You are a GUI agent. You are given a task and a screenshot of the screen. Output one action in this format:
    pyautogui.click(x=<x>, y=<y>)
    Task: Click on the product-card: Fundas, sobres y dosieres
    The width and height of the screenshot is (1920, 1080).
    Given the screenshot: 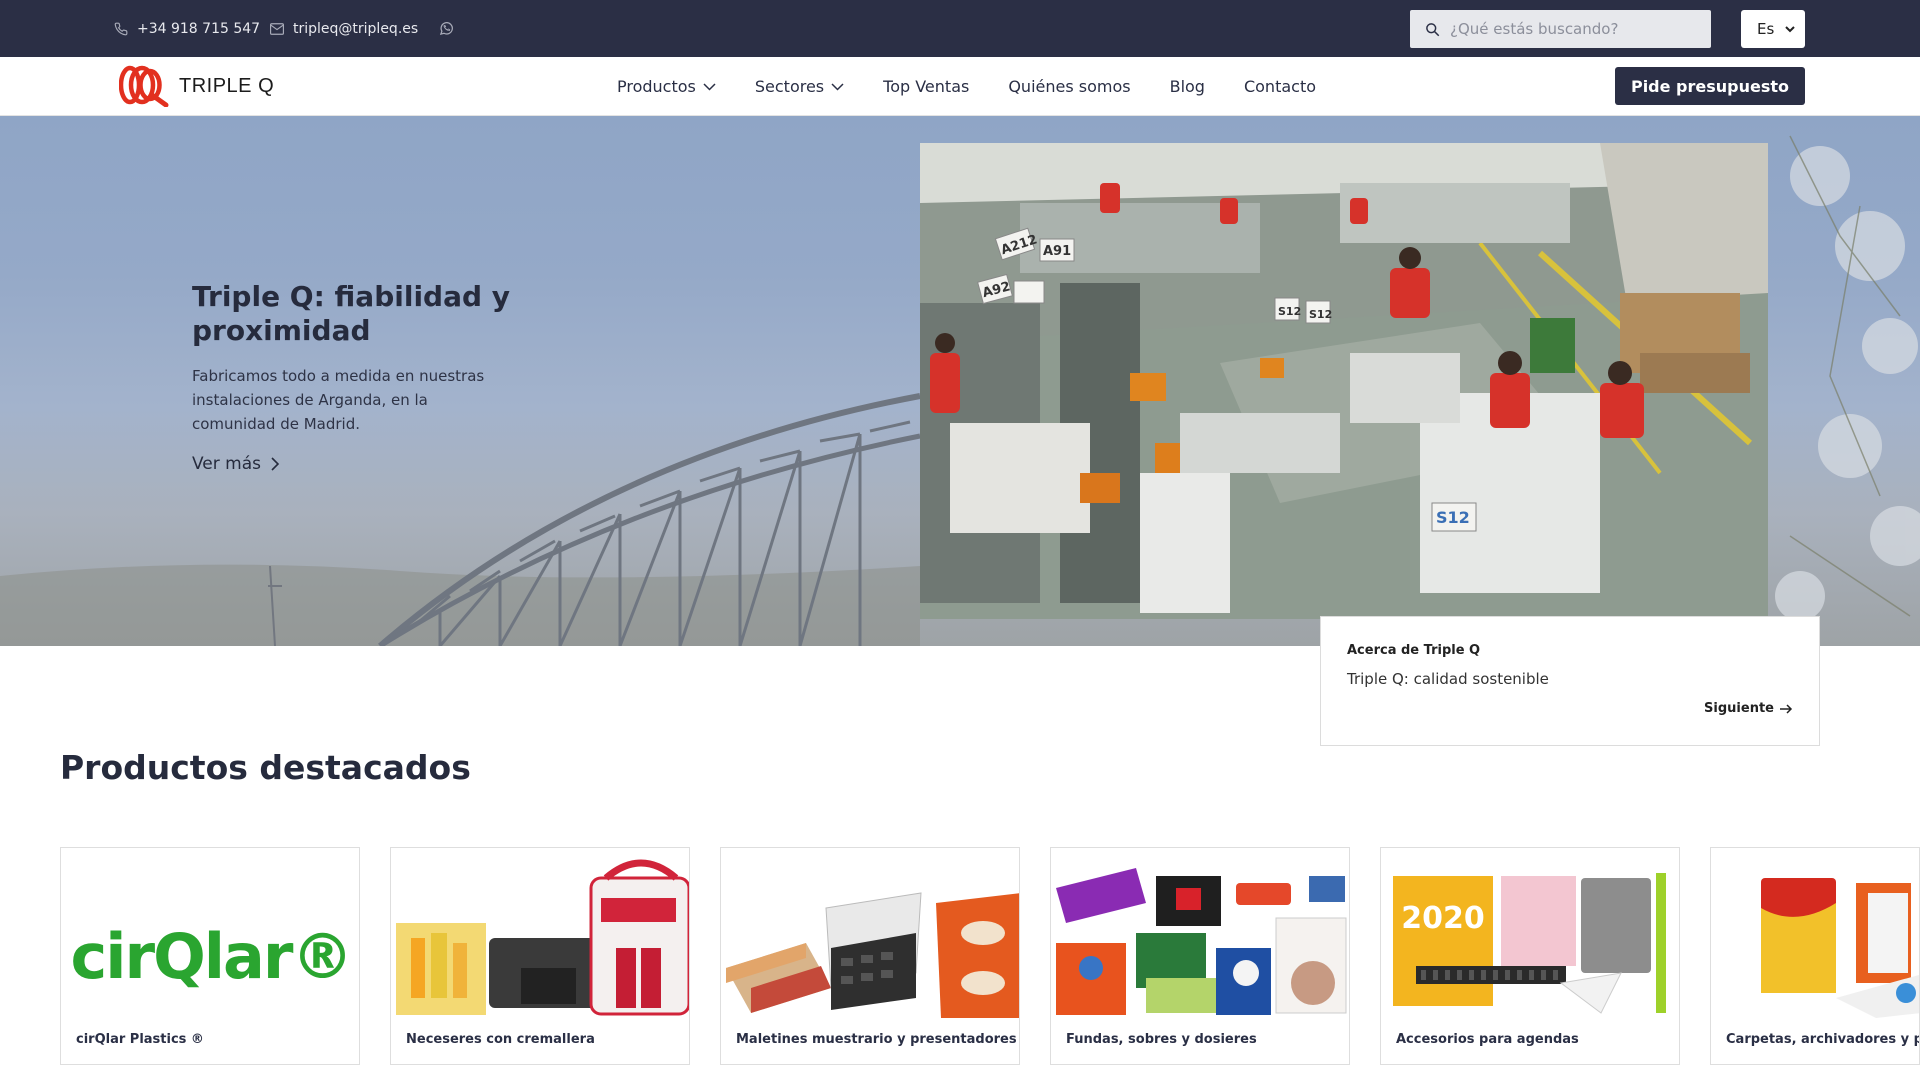 What is the action you would take?
    pyautogui.click(x=1200, y=956)
    